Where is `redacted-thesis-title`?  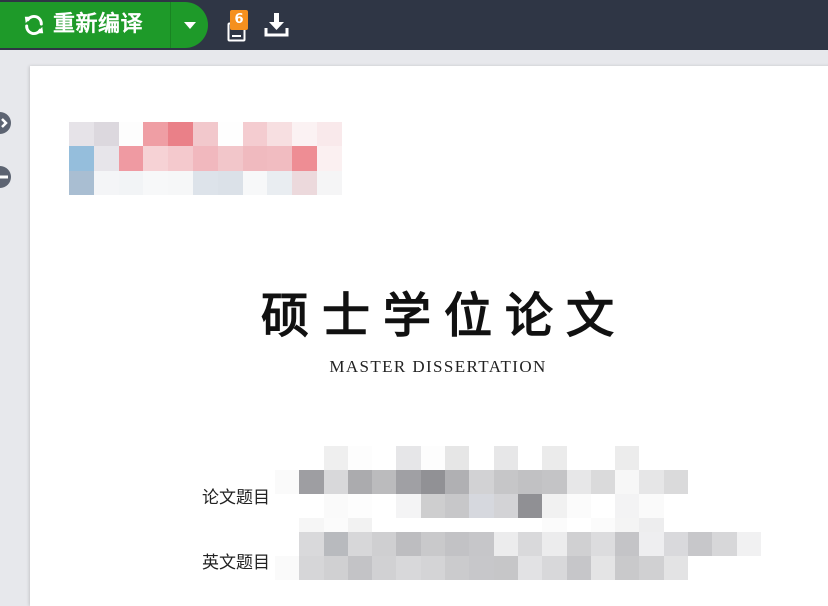 redacted-thesis-title is located at coordinates (518, 494).